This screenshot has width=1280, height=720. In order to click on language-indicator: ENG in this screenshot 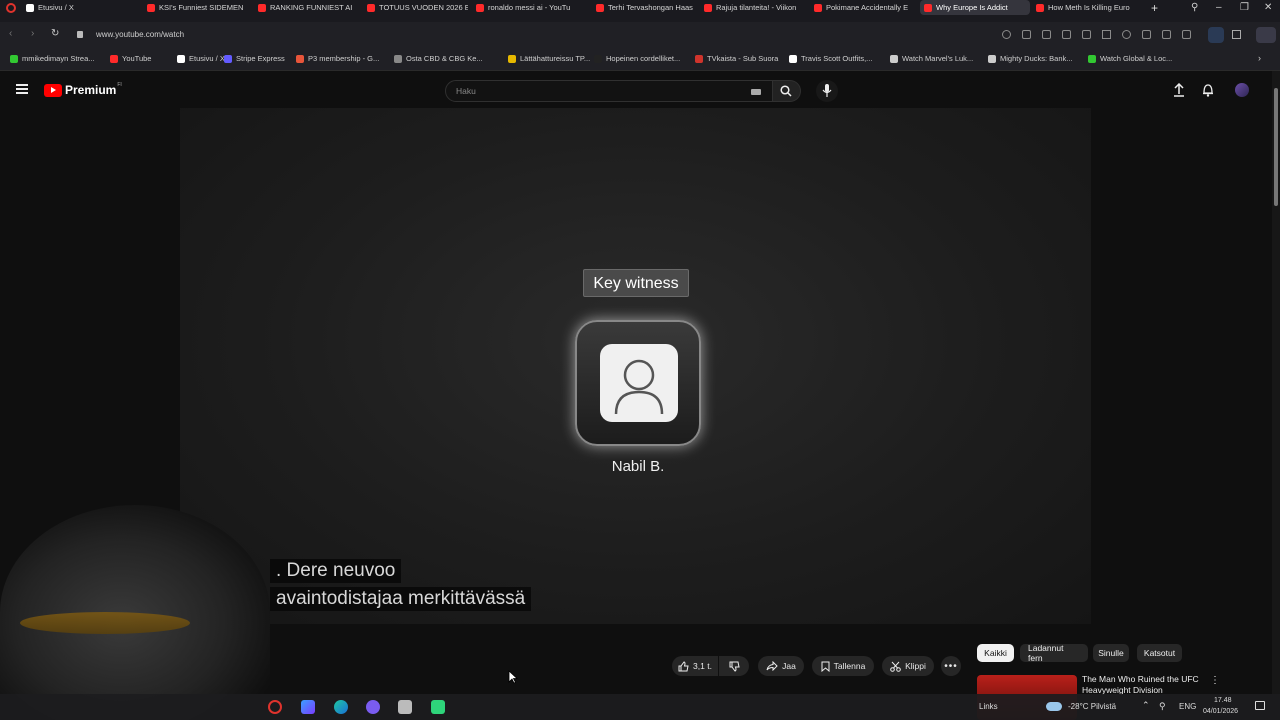, I will do `click(1187, 706)`.